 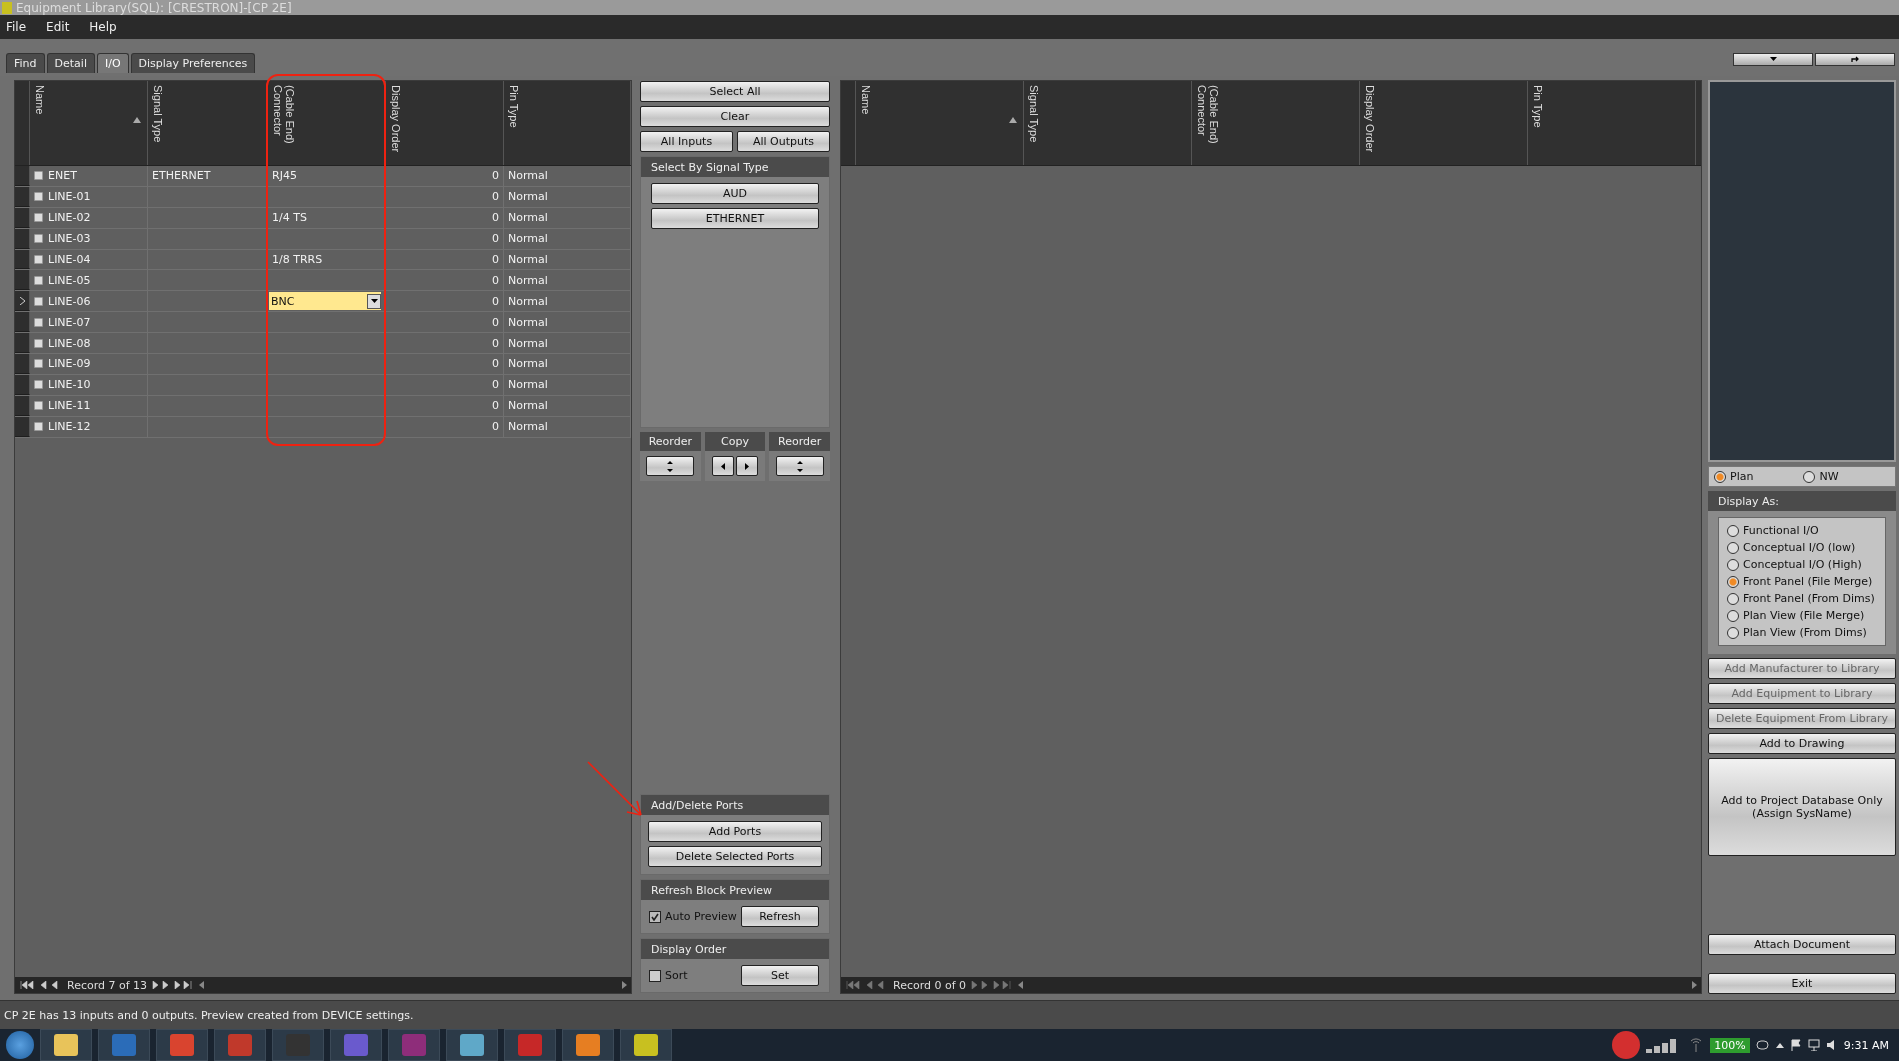 What do you see at coordinates (103, 27) in the screenshot?
I see `menu-item: Help` at bounding box center [103, 27].